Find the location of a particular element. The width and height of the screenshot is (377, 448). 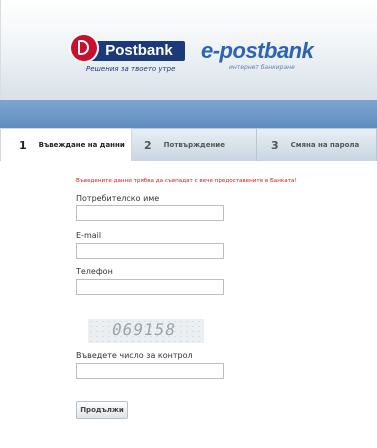

epostbank-logo: e-postbank интернет банкиране is located at coordinates (266, 58).